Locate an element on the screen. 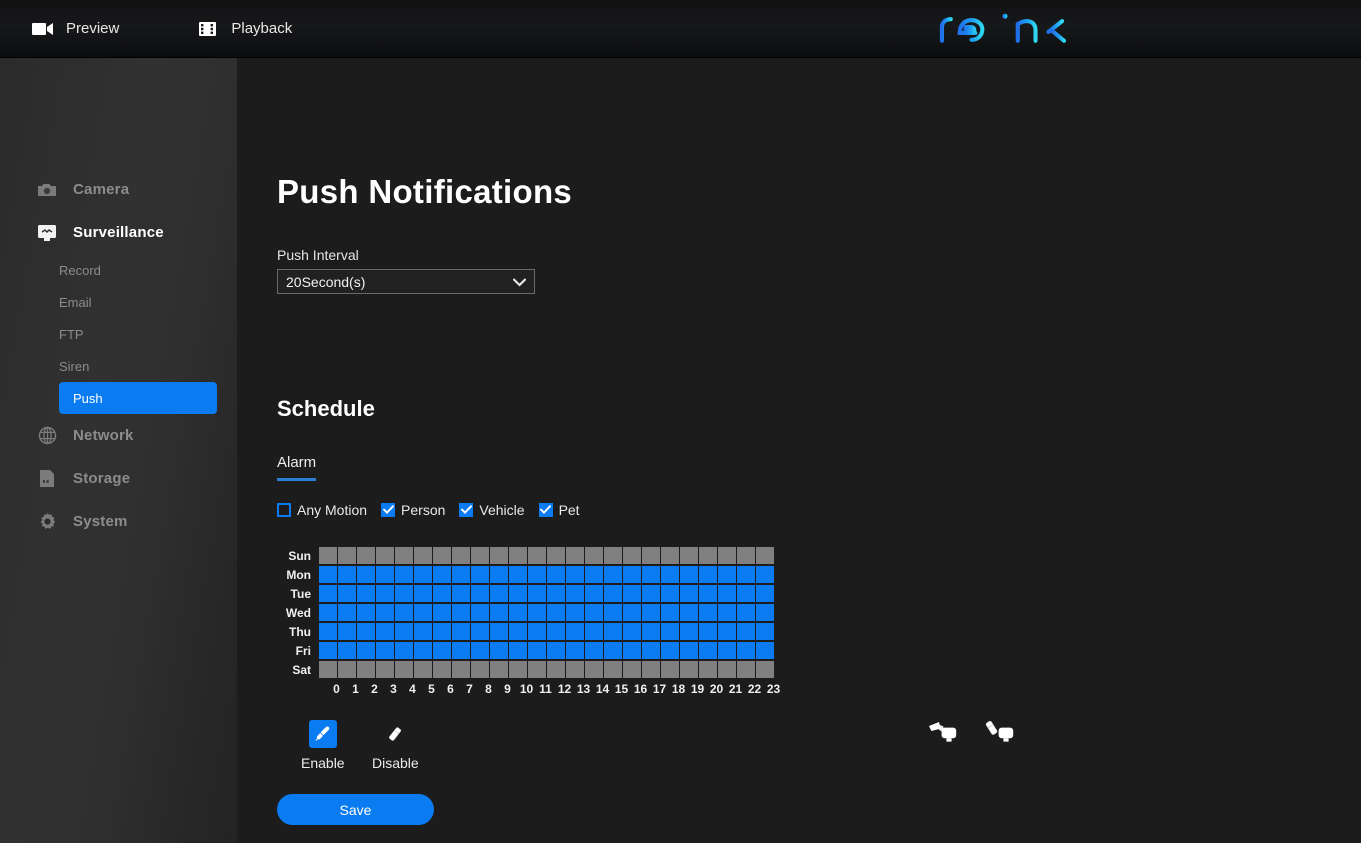 Image resolution: width=1361 pixels, height=843 pixels. checkbox-any-motion-box is located at coordinates (284, 510).